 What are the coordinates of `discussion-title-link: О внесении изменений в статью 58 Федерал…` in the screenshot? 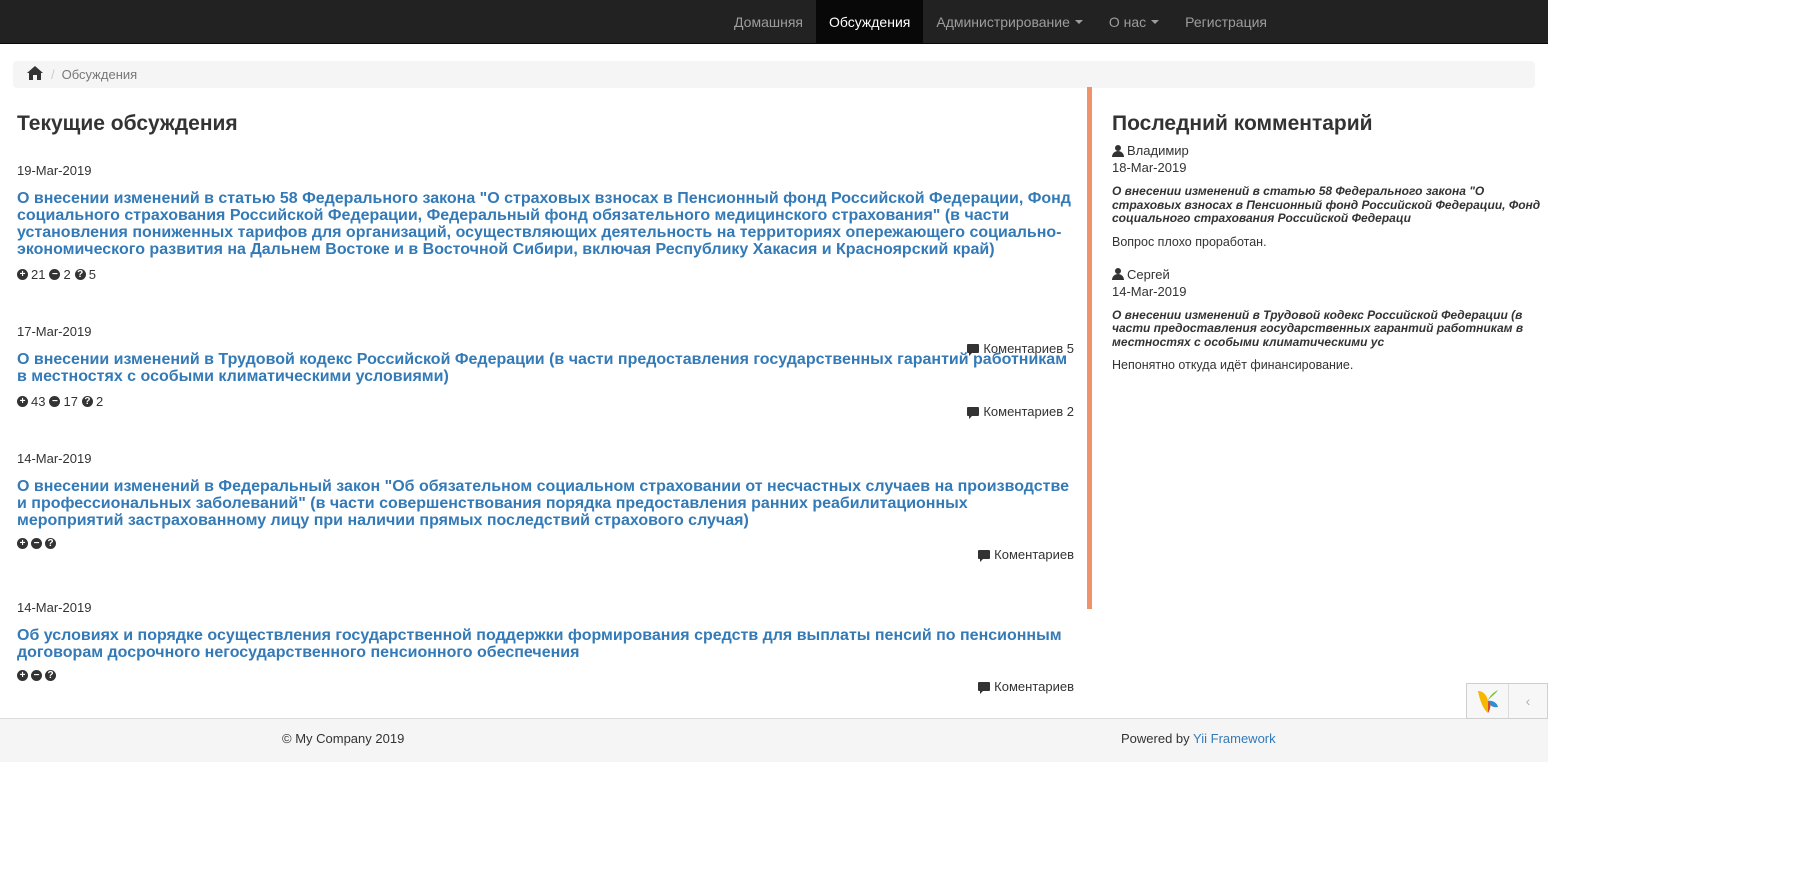 It's located at (545, 224).